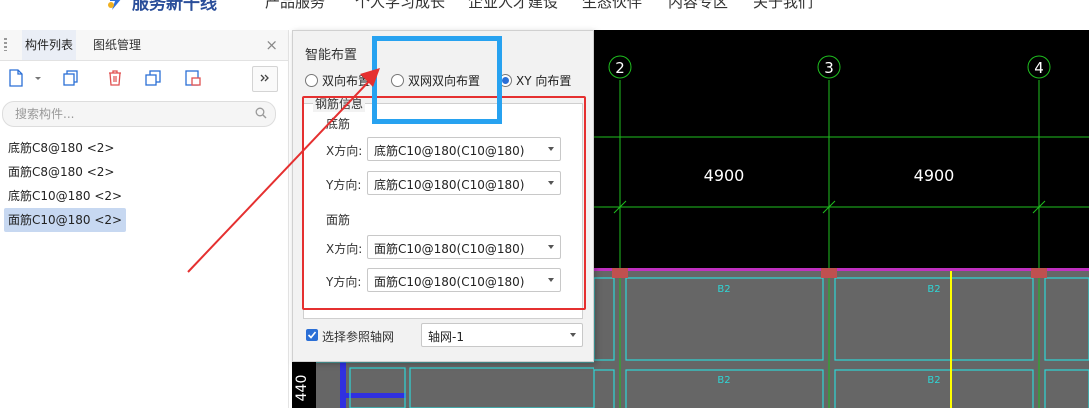 This screenshot has height=408, width=1089. I want to click on search-input, so click(130, 114).